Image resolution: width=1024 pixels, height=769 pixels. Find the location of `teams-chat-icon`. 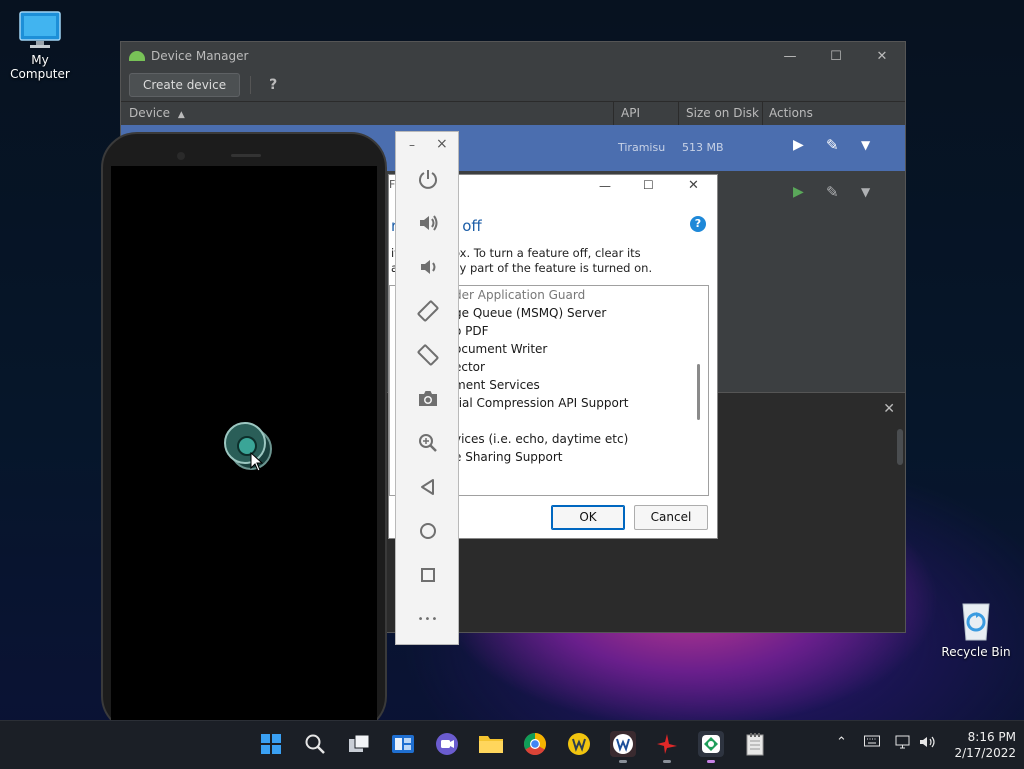

teams-chat-icon is located at coordinates (447, 744).